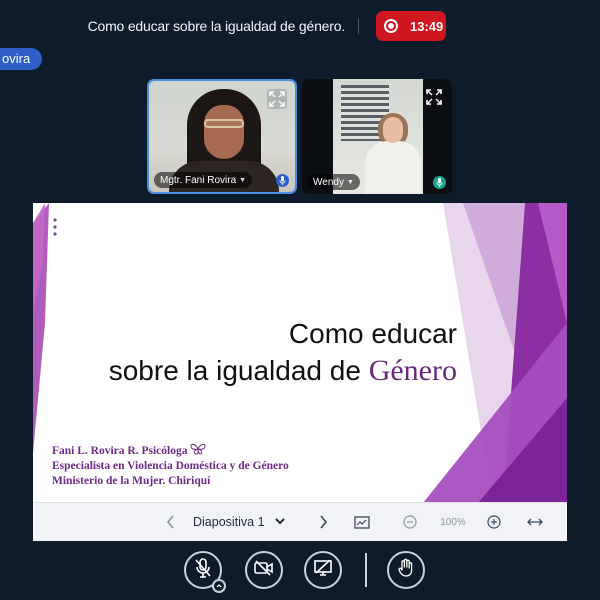 The height and width of the screenshot is (600, 600). Describe the element at coordinates (219, 586) in the screenshot. I see `mic-options-button` at that location.